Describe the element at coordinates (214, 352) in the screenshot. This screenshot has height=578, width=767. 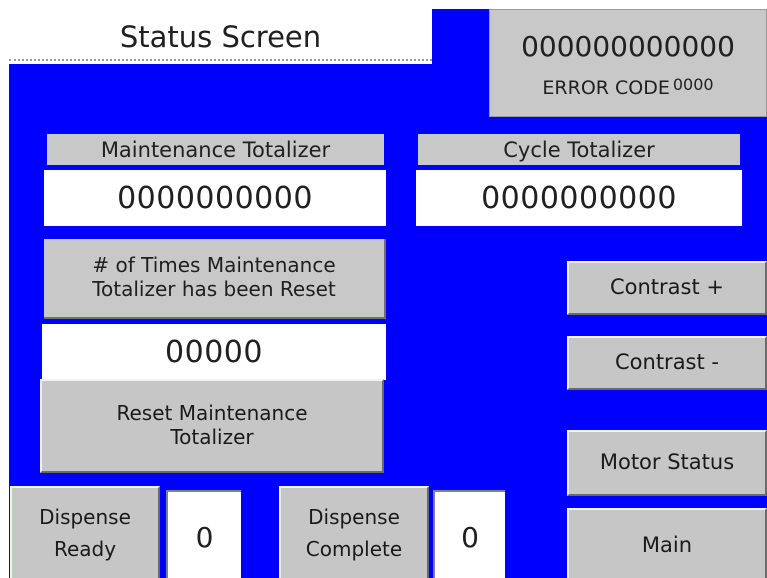
I see `reset-count-value: 00000` at that location.